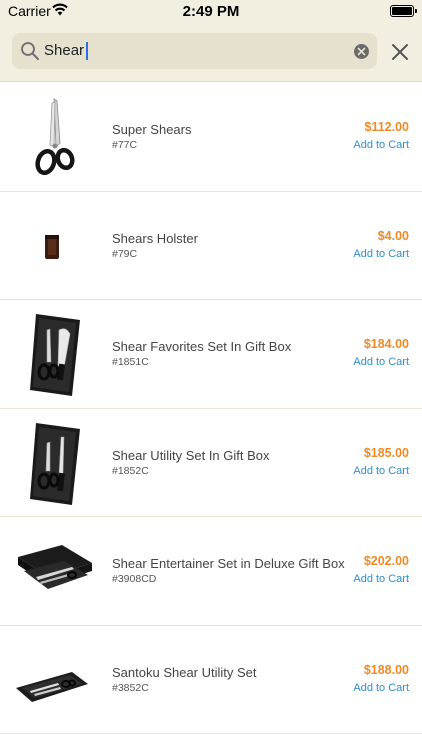 Image resolution: width=422 pixels, height=750 pixels. I want to click on product-price: $184.00, so click(386, 344).